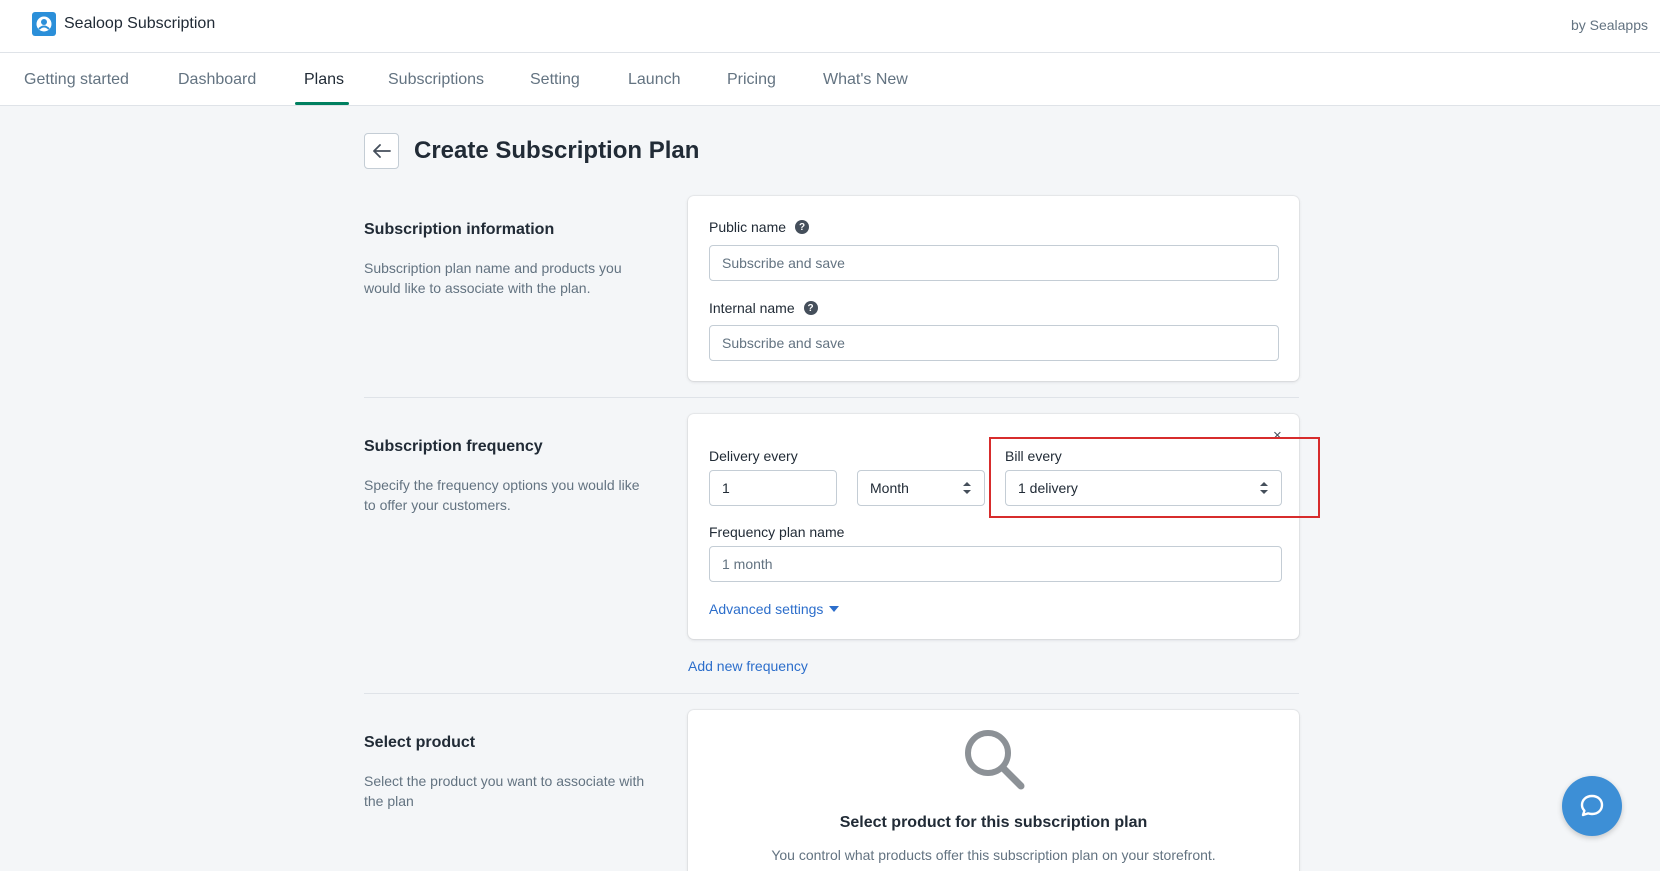 Image resolution: width=1660 pixels, height=871 pixels. What do you see at coordinates (921, 488) in the screenshot?
I see `interval-unit-select: Month` at bounding box center [921, 488].